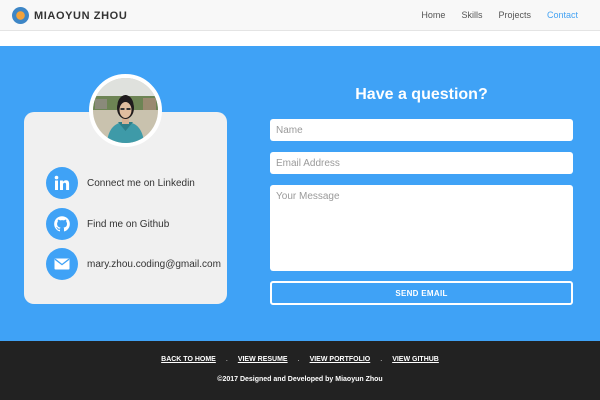 The image size is (600, 400). I want to click on send-email-button: SEND EMAIL, so click(421, 293).